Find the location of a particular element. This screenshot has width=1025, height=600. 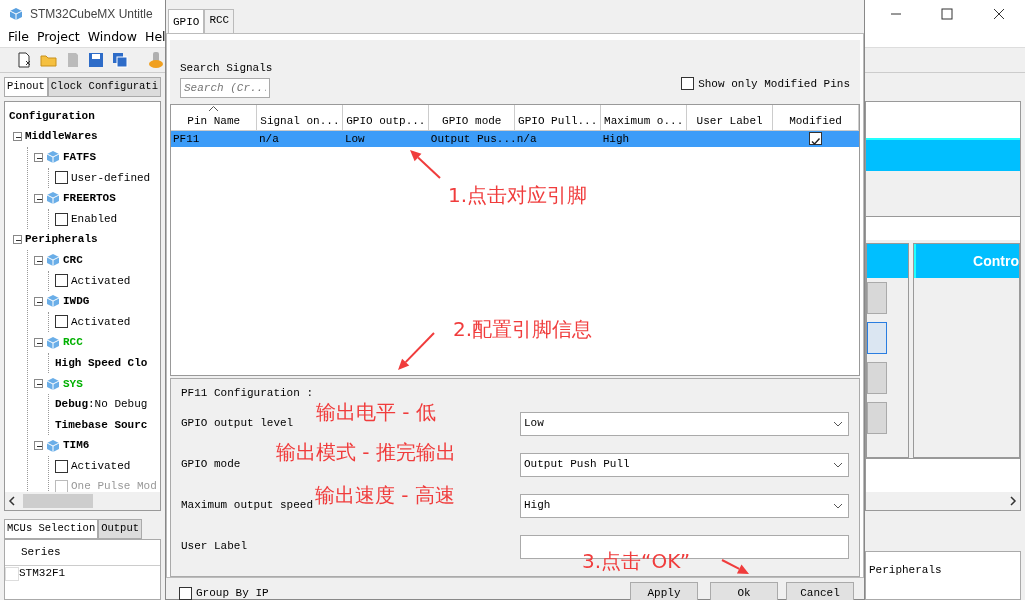

column-header: Series is located at coordinates (41, 552).